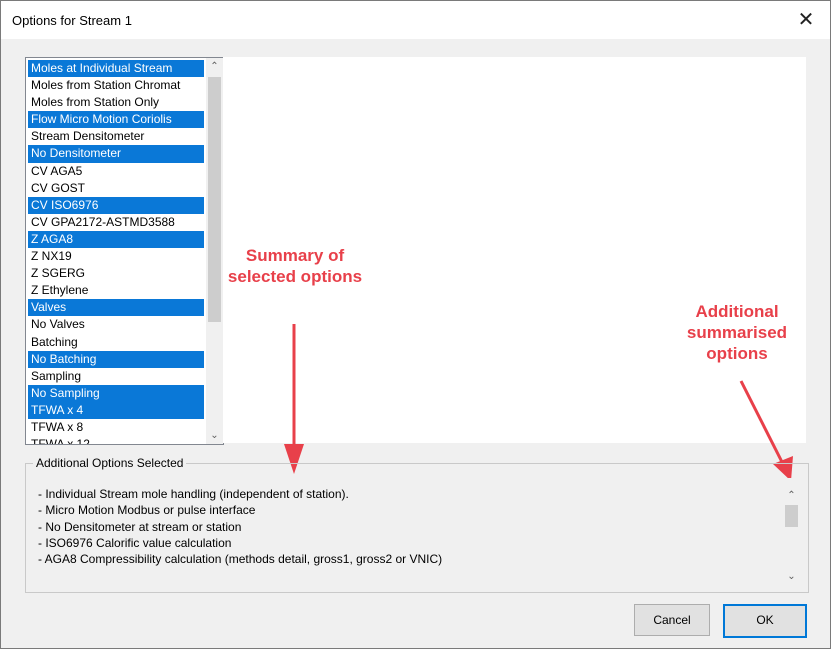 This screenshot has width=831, height=649. What do you see at coordinates (135, 542) in the screenshot?
I see `option-line: - ISO6976 Calorific value calculation` at bounding box center [135, 542].